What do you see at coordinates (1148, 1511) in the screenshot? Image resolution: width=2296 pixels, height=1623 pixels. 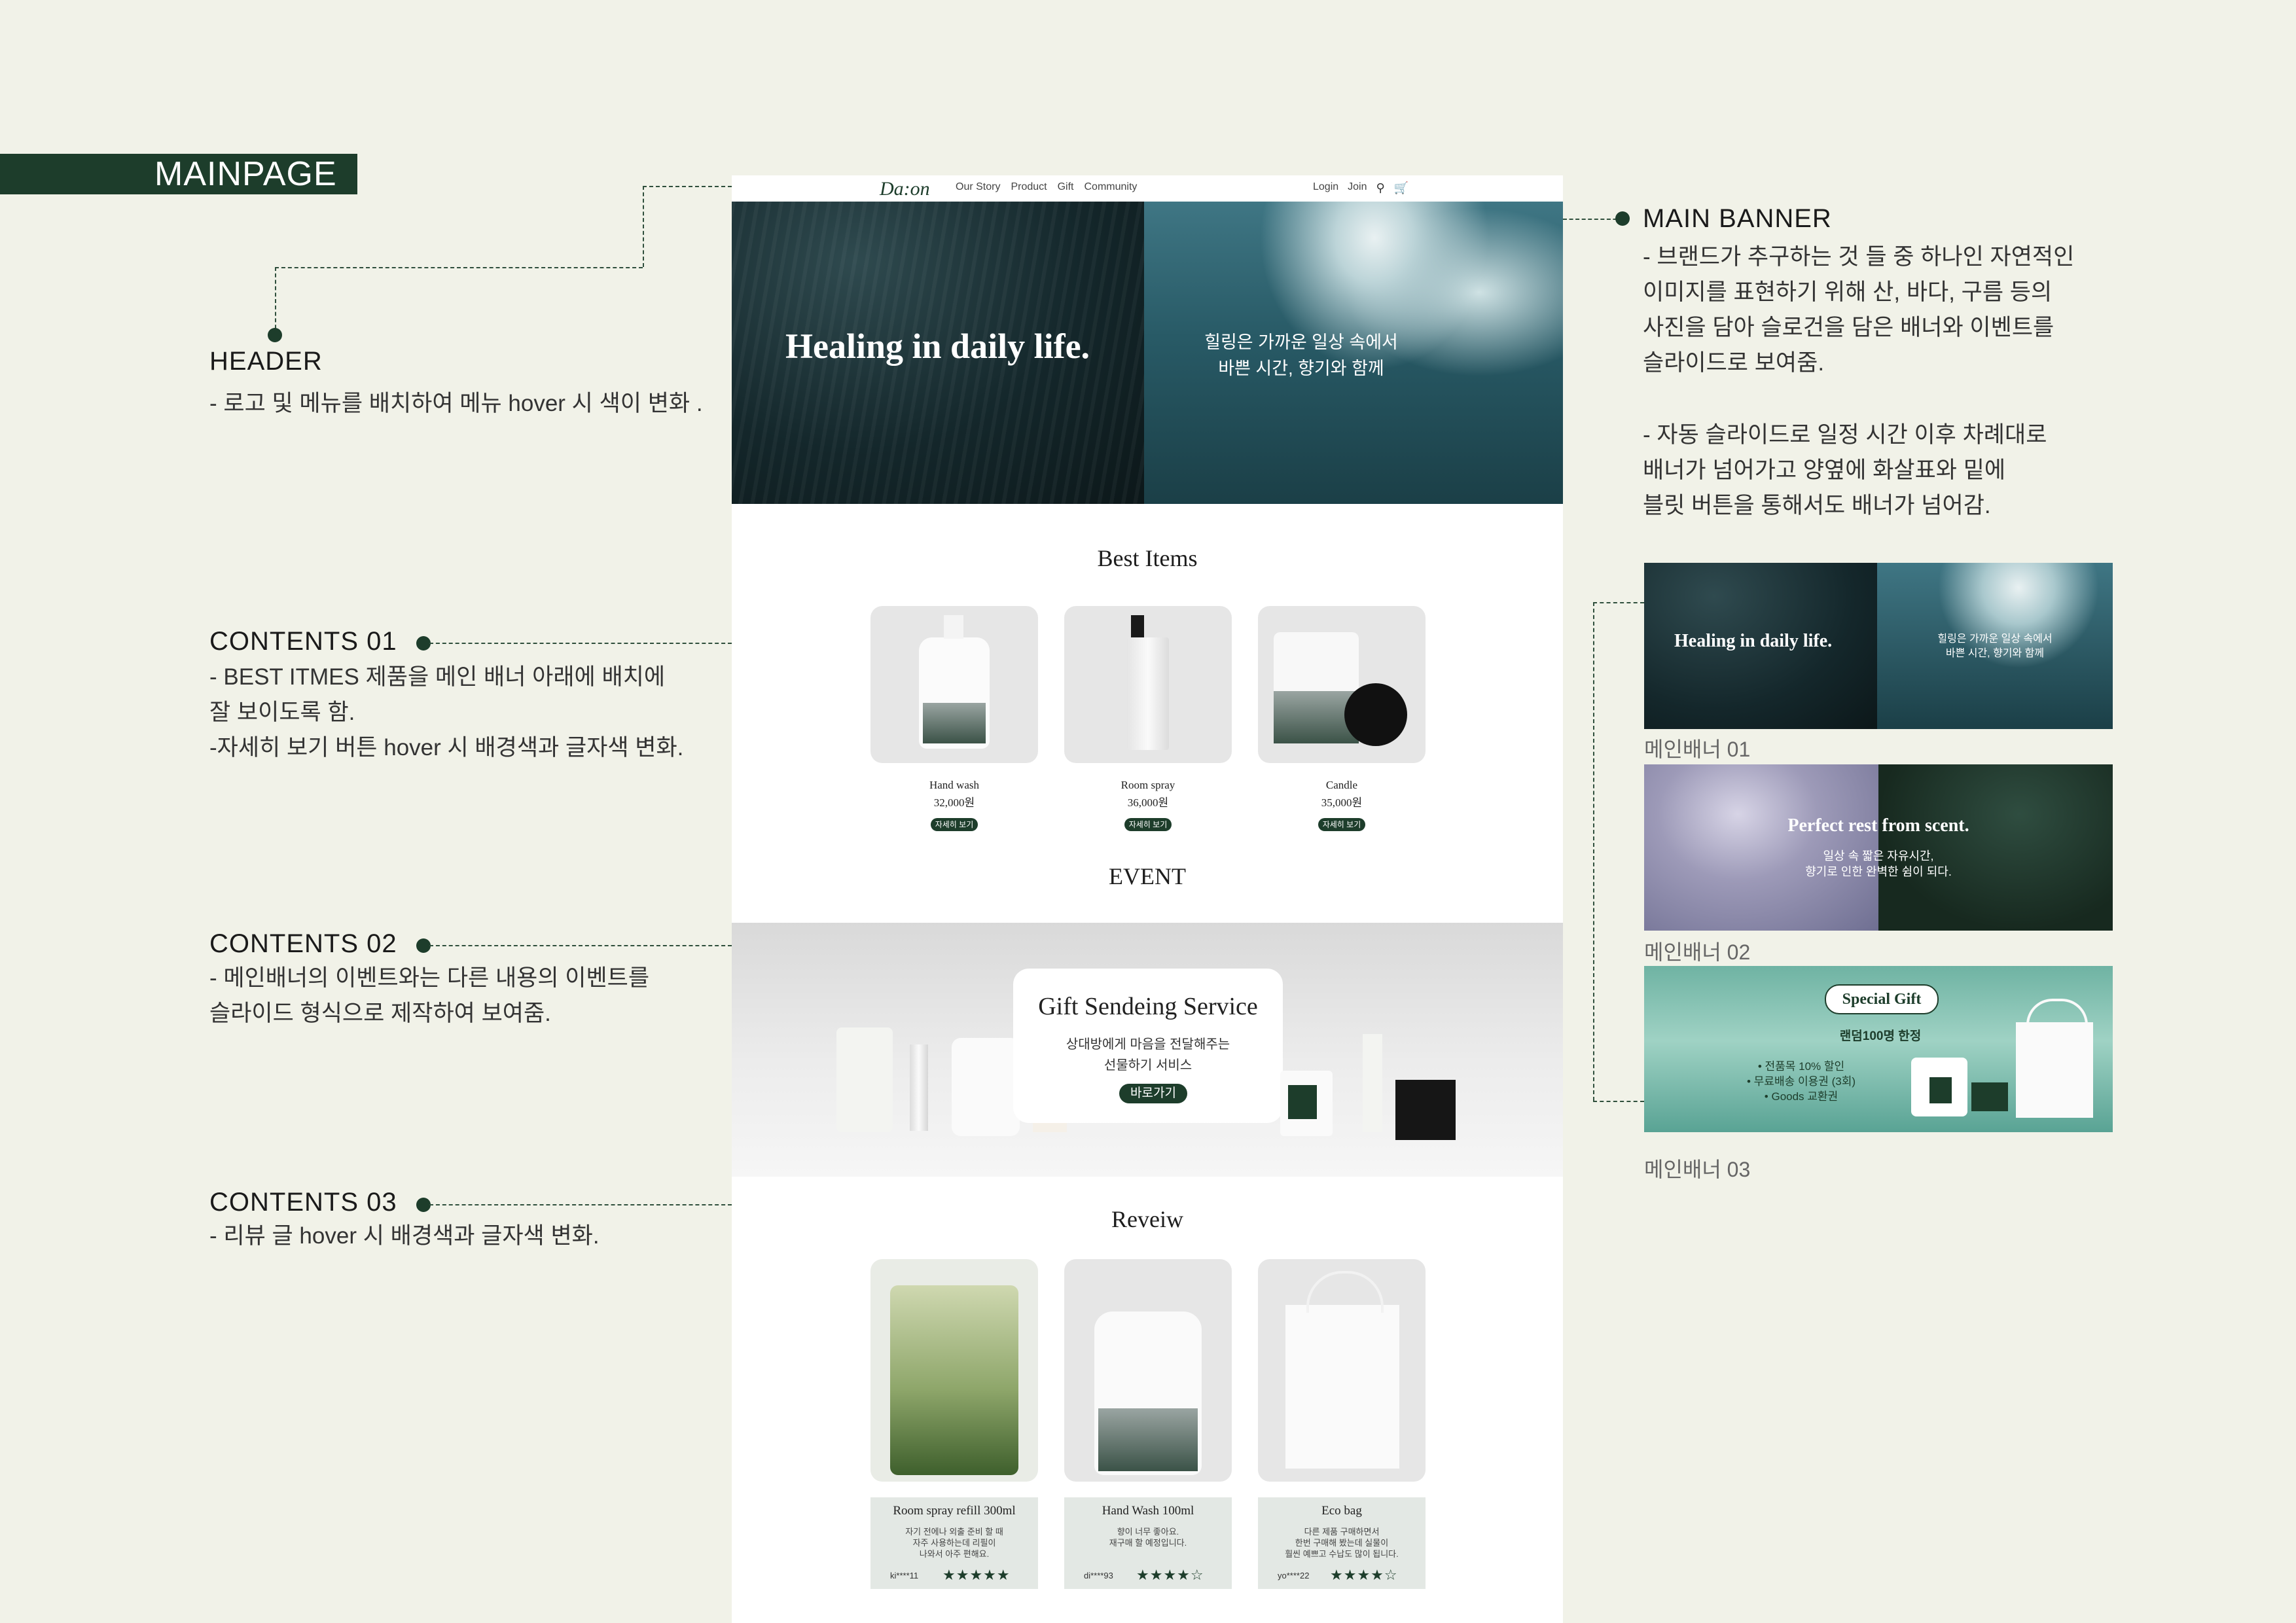 I see `review-item-title: Hand Wash 100ml` at bounding box center [1148, 1511].